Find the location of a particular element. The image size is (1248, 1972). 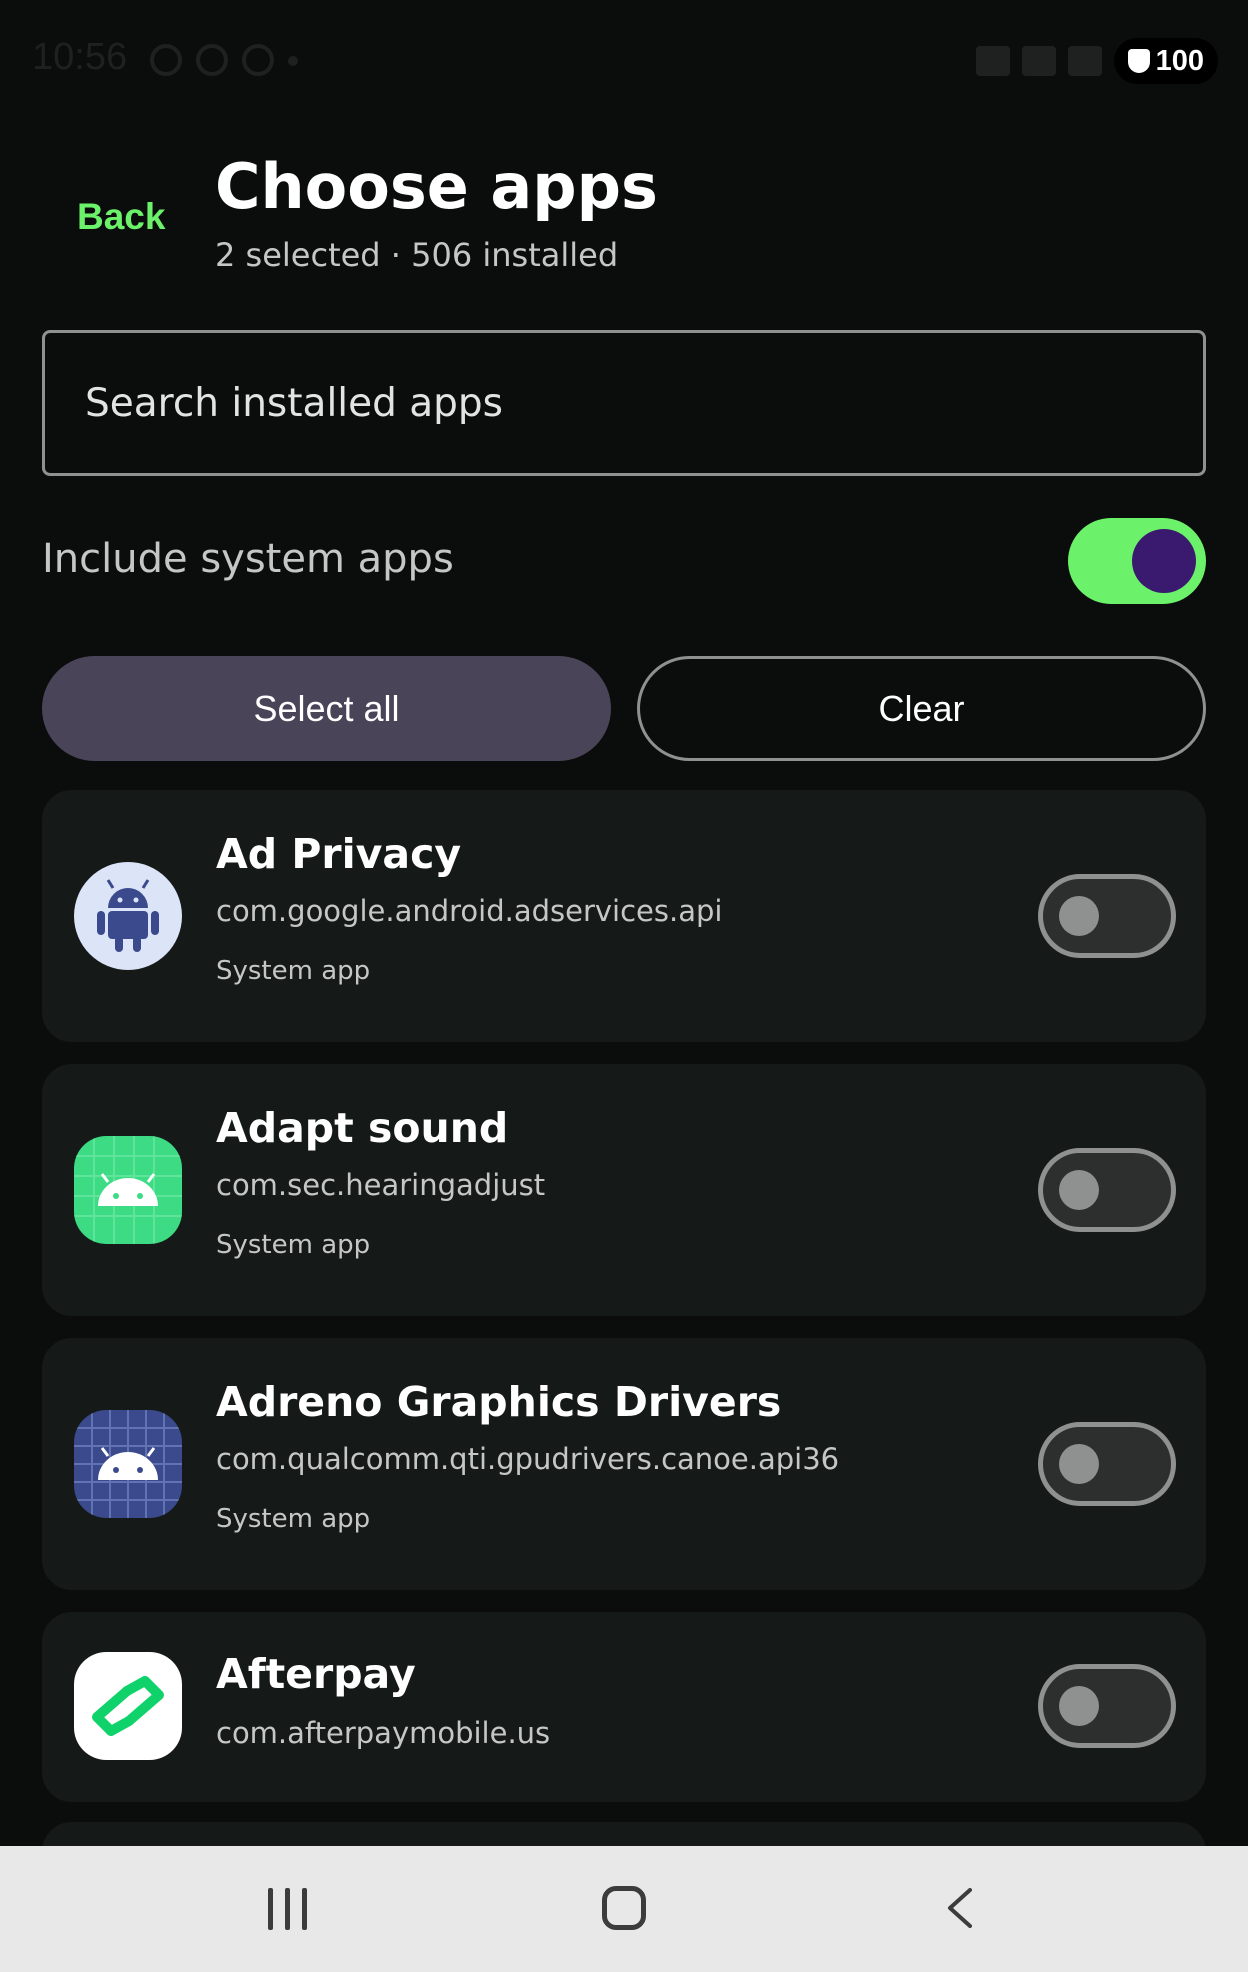

battery-indicator: 100 is located at coordinates (1165, 61).